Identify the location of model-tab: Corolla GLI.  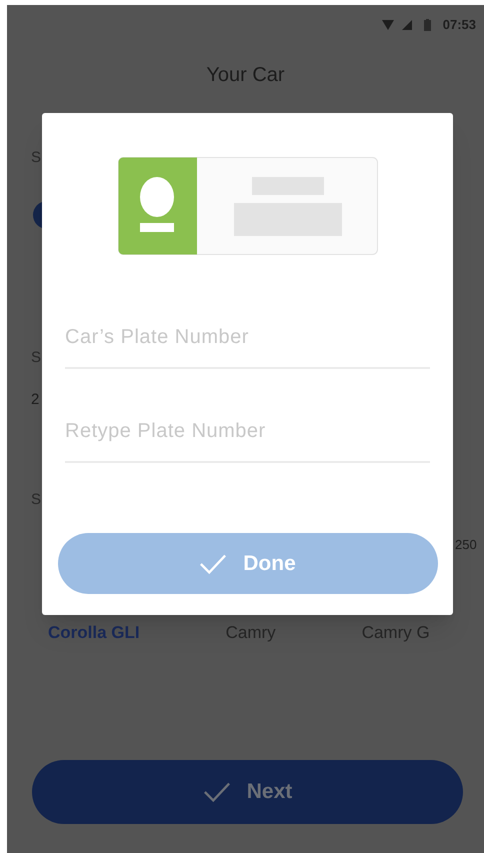
(94, 633).